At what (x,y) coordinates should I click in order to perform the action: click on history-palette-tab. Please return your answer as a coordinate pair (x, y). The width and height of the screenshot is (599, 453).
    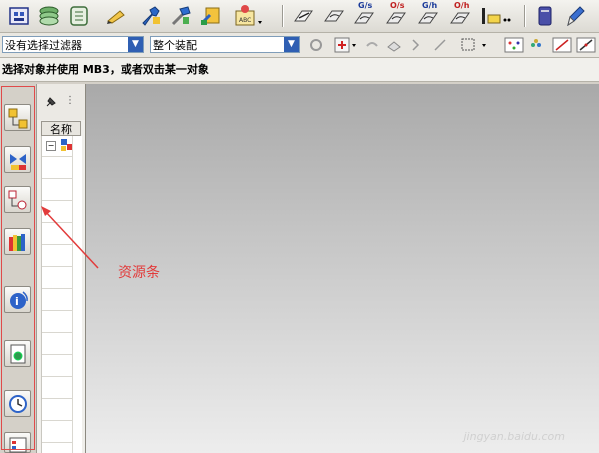
    Looking at the image, I should click on (17, 353).